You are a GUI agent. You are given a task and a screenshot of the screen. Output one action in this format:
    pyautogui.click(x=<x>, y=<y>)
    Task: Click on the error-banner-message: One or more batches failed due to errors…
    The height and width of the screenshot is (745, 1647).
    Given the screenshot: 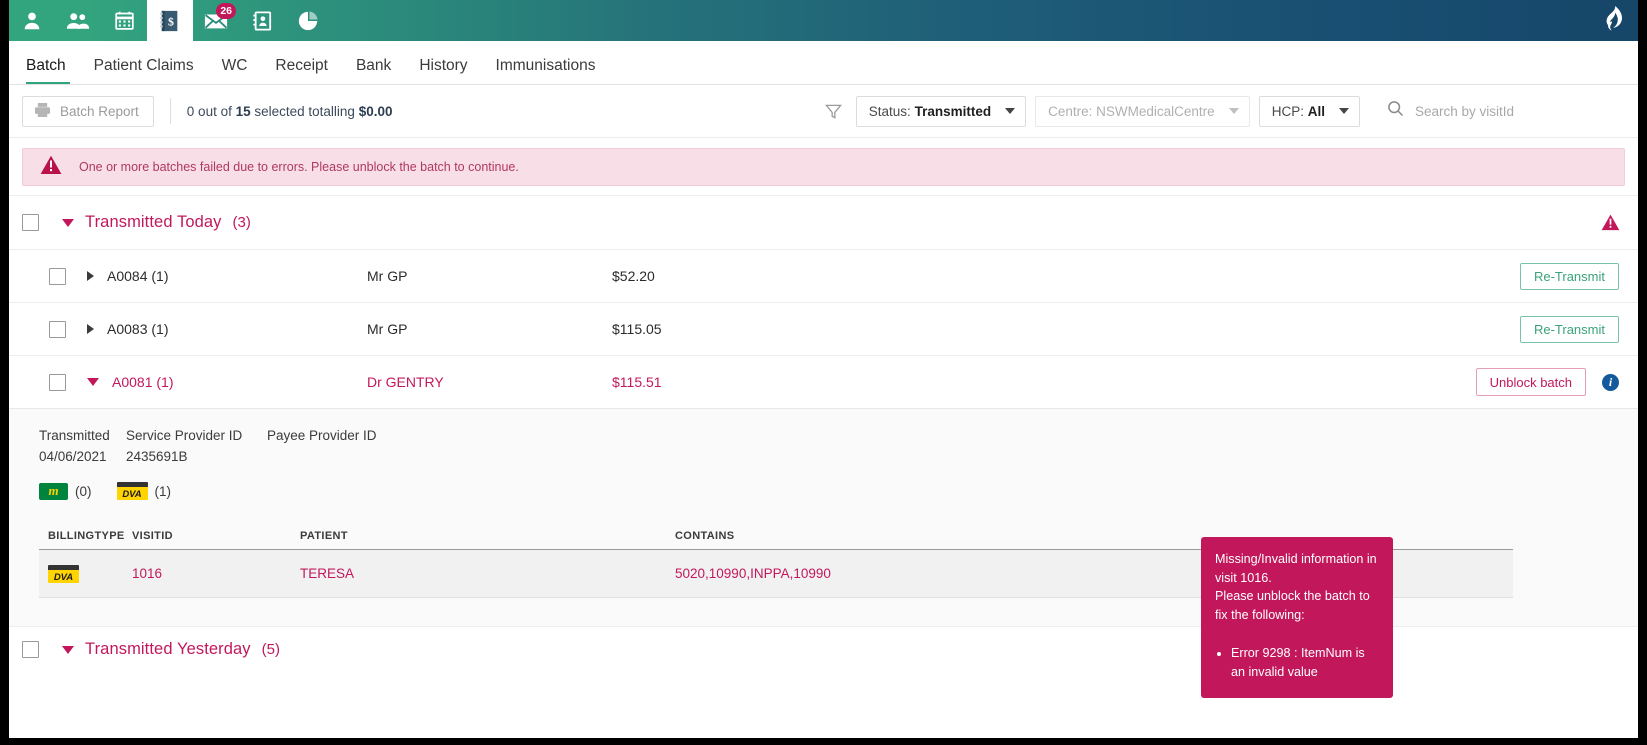 What is the action you would take?
    pyautogui.click(x=299, y=167)
    